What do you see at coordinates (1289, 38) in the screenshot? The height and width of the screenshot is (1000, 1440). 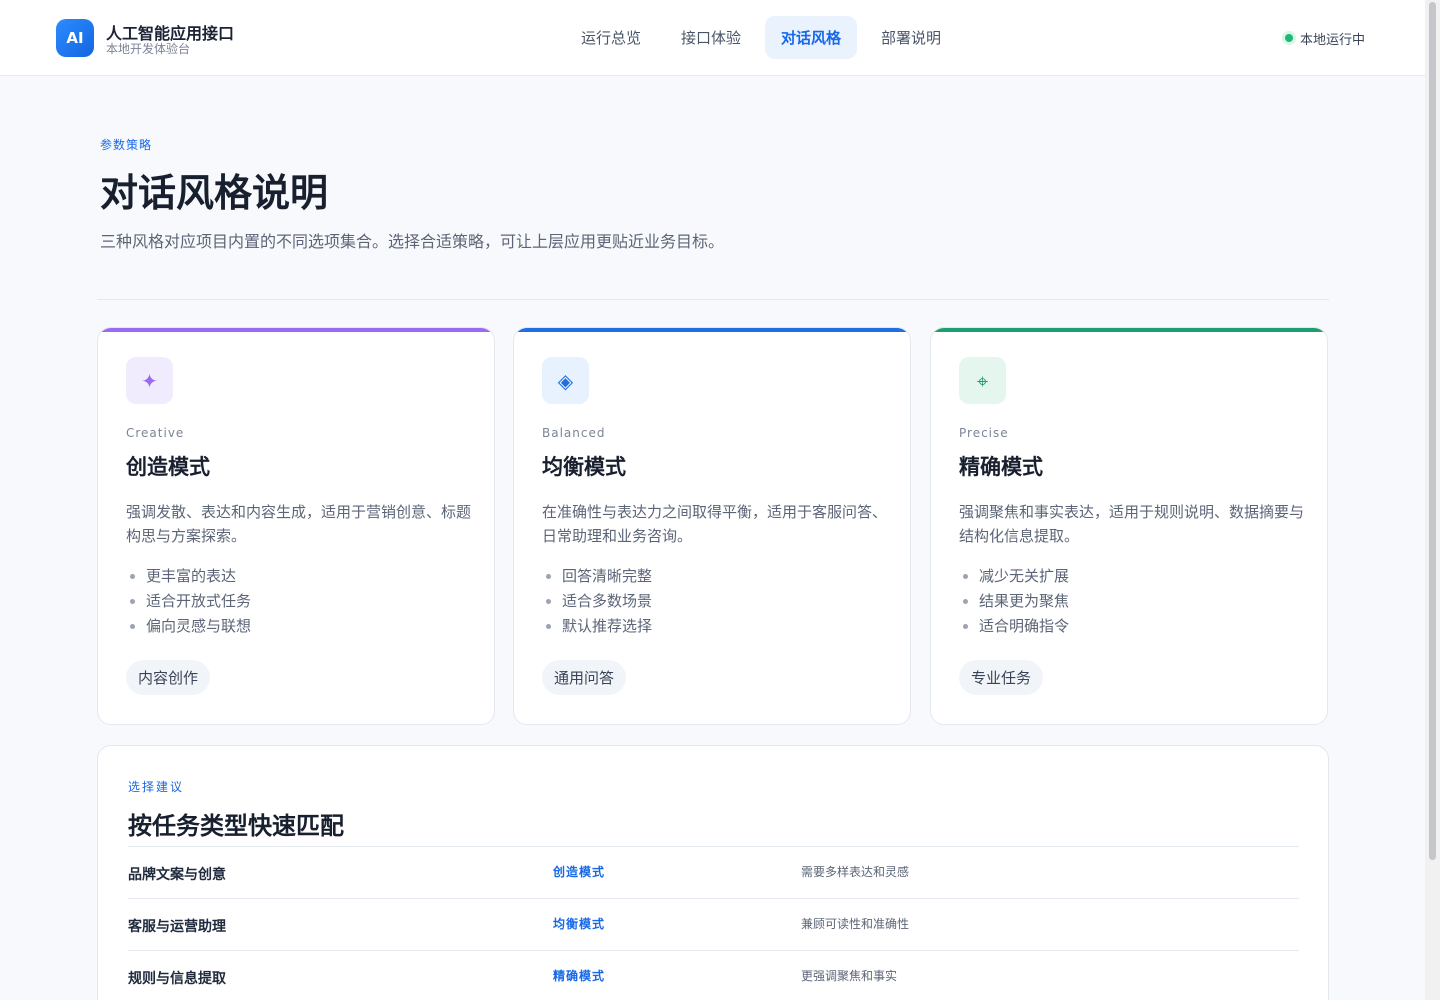 I see `status-dot-icon` at bounding box center [1289, 38].